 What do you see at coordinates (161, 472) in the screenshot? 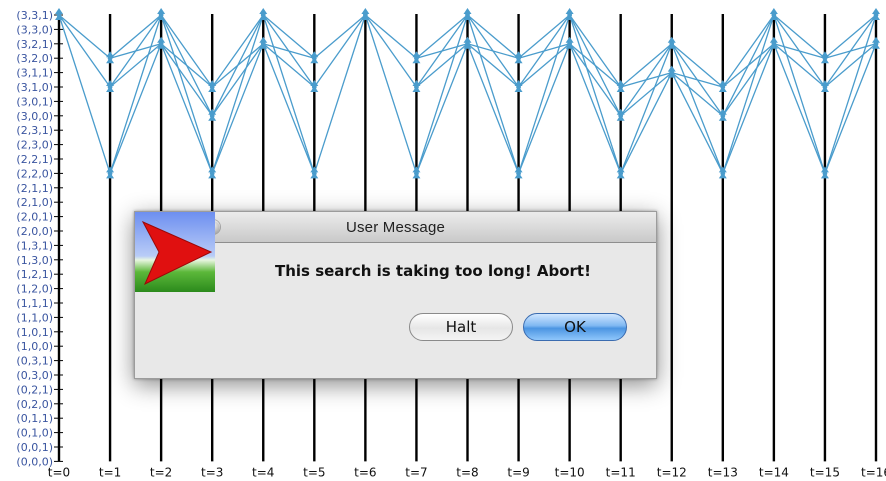
I see `time-label: t=2` at bounding box center [161, 472].